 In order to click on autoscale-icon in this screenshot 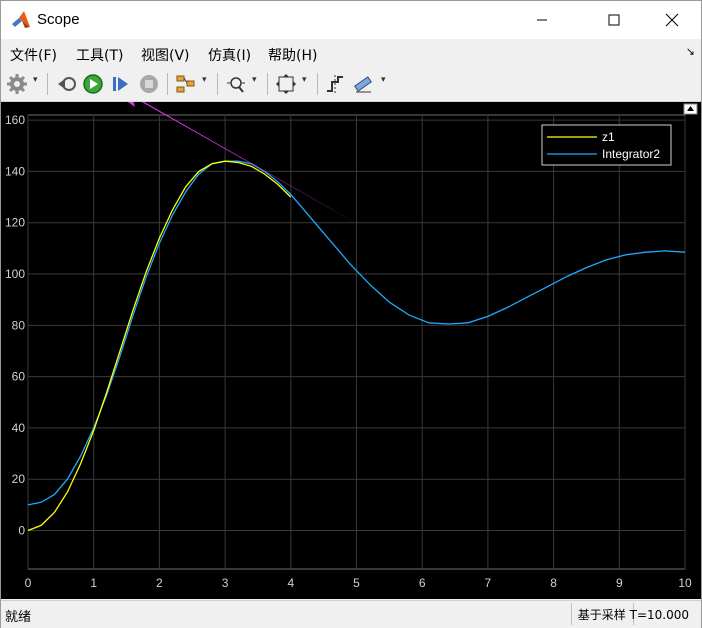, I will do `click(286, 84)`.